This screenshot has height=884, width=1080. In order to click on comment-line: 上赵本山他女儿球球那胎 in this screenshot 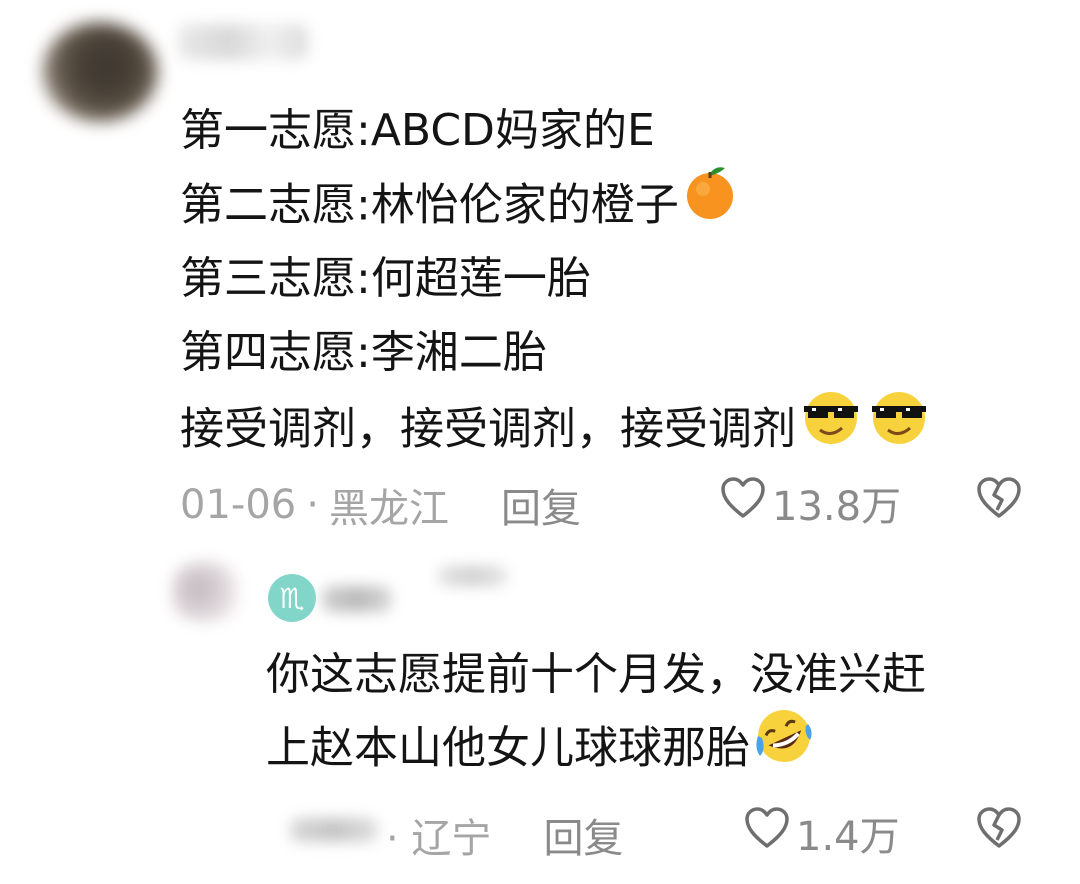, I will do `click(596, 745)`.